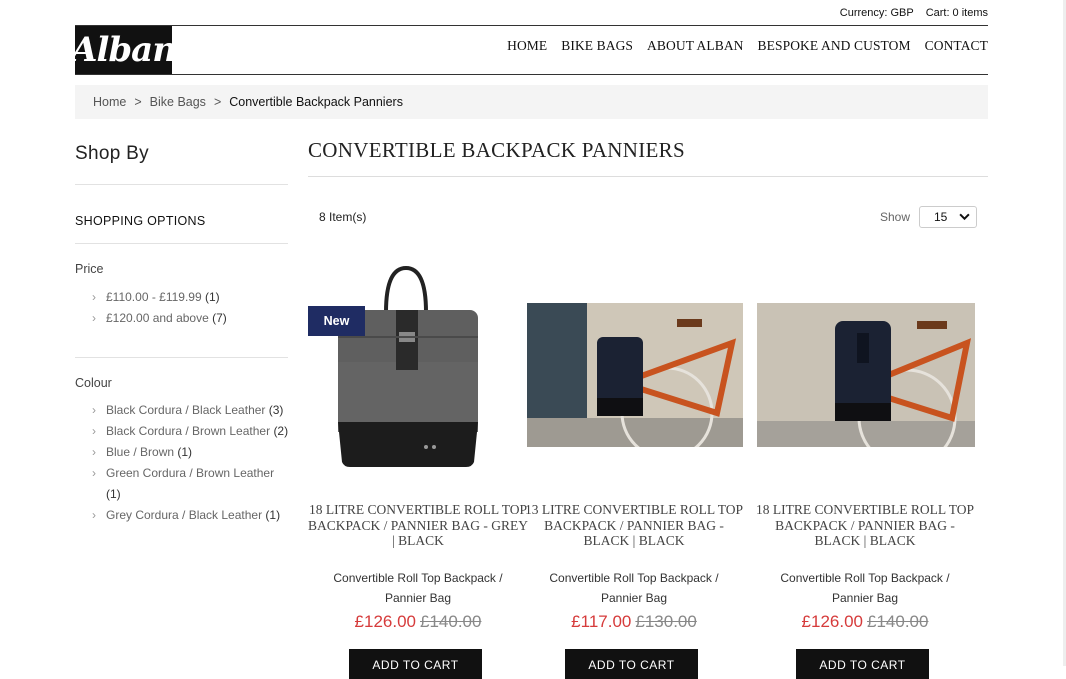 This screenshot has width=1066, height=679. Describe the element at coordinates (192, 484) in the screenshot. I see `colour-filter-option: Green Cordura / Brown Leather (1)` at that location.